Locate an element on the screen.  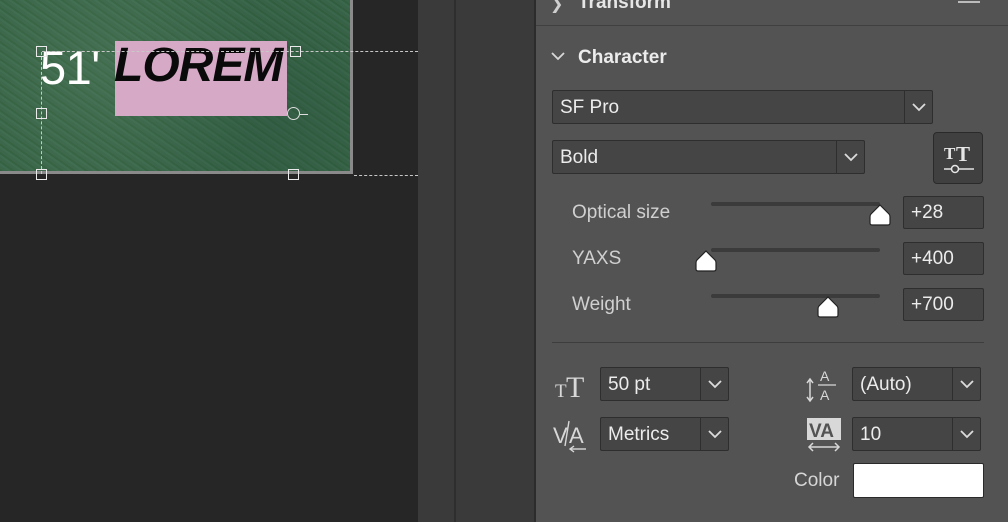
character-section-header: Character is located at coordinates (772, 60).